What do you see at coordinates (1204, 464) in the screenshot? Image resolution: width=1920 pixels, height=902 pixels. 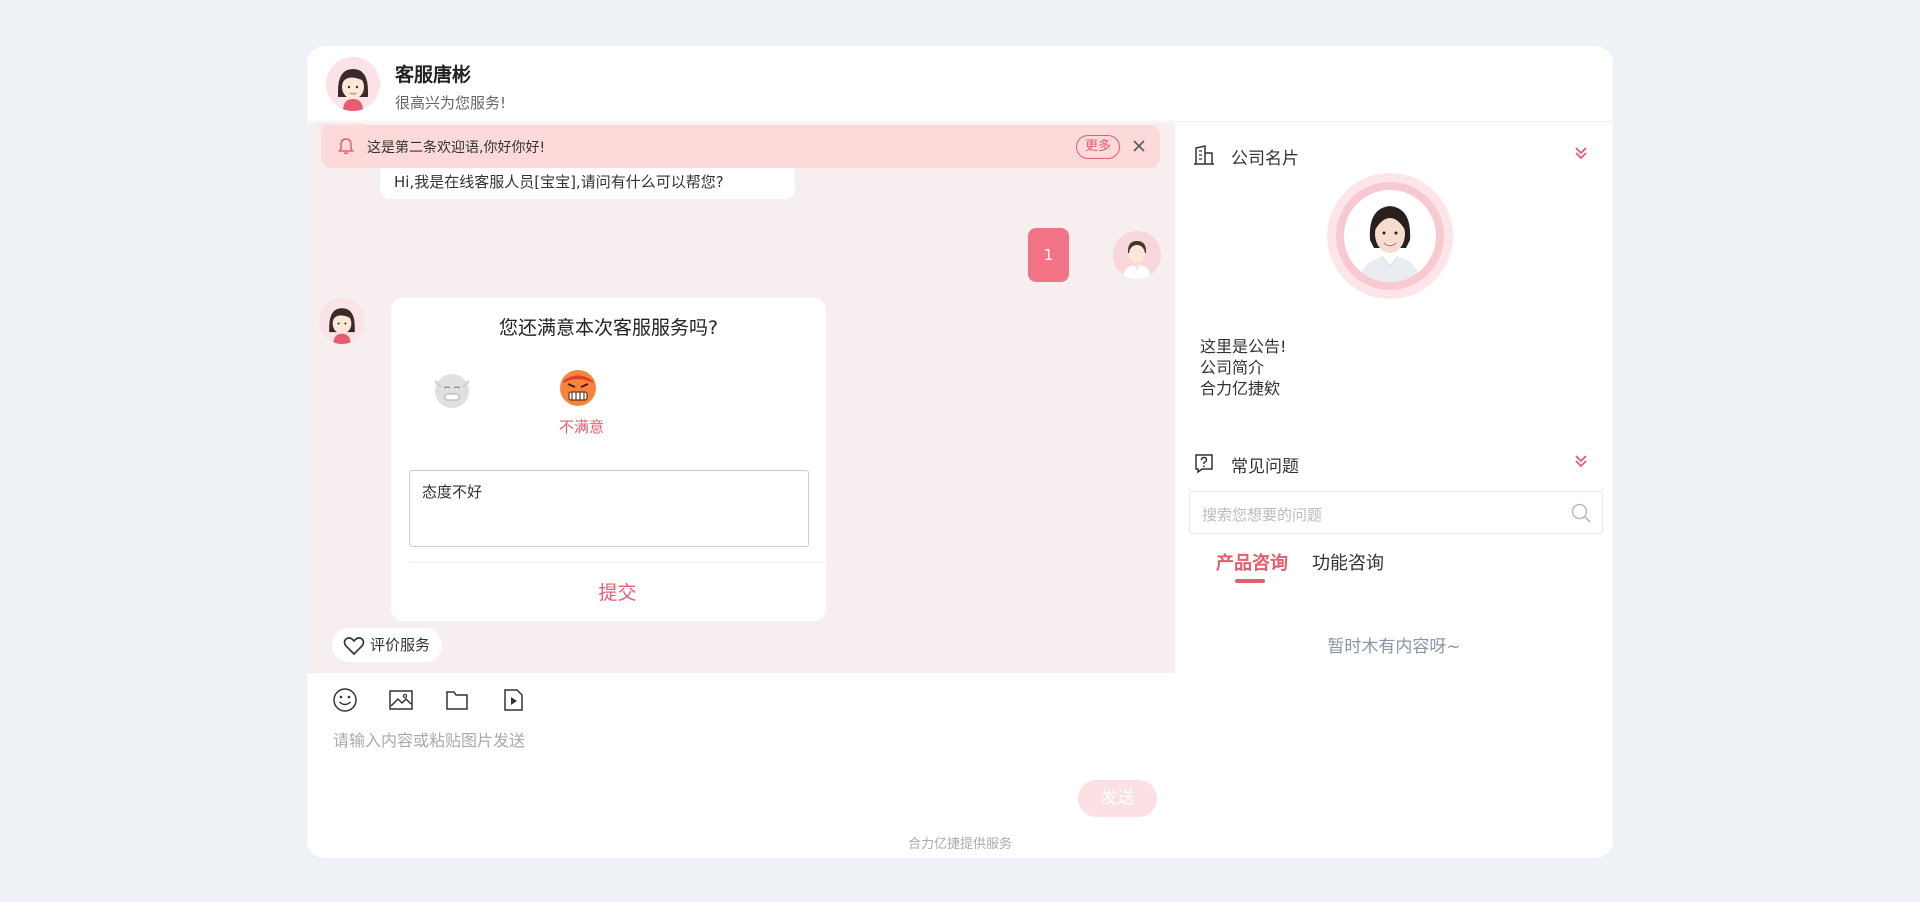 I see `question-icon` at bounding box center [1204, 464].